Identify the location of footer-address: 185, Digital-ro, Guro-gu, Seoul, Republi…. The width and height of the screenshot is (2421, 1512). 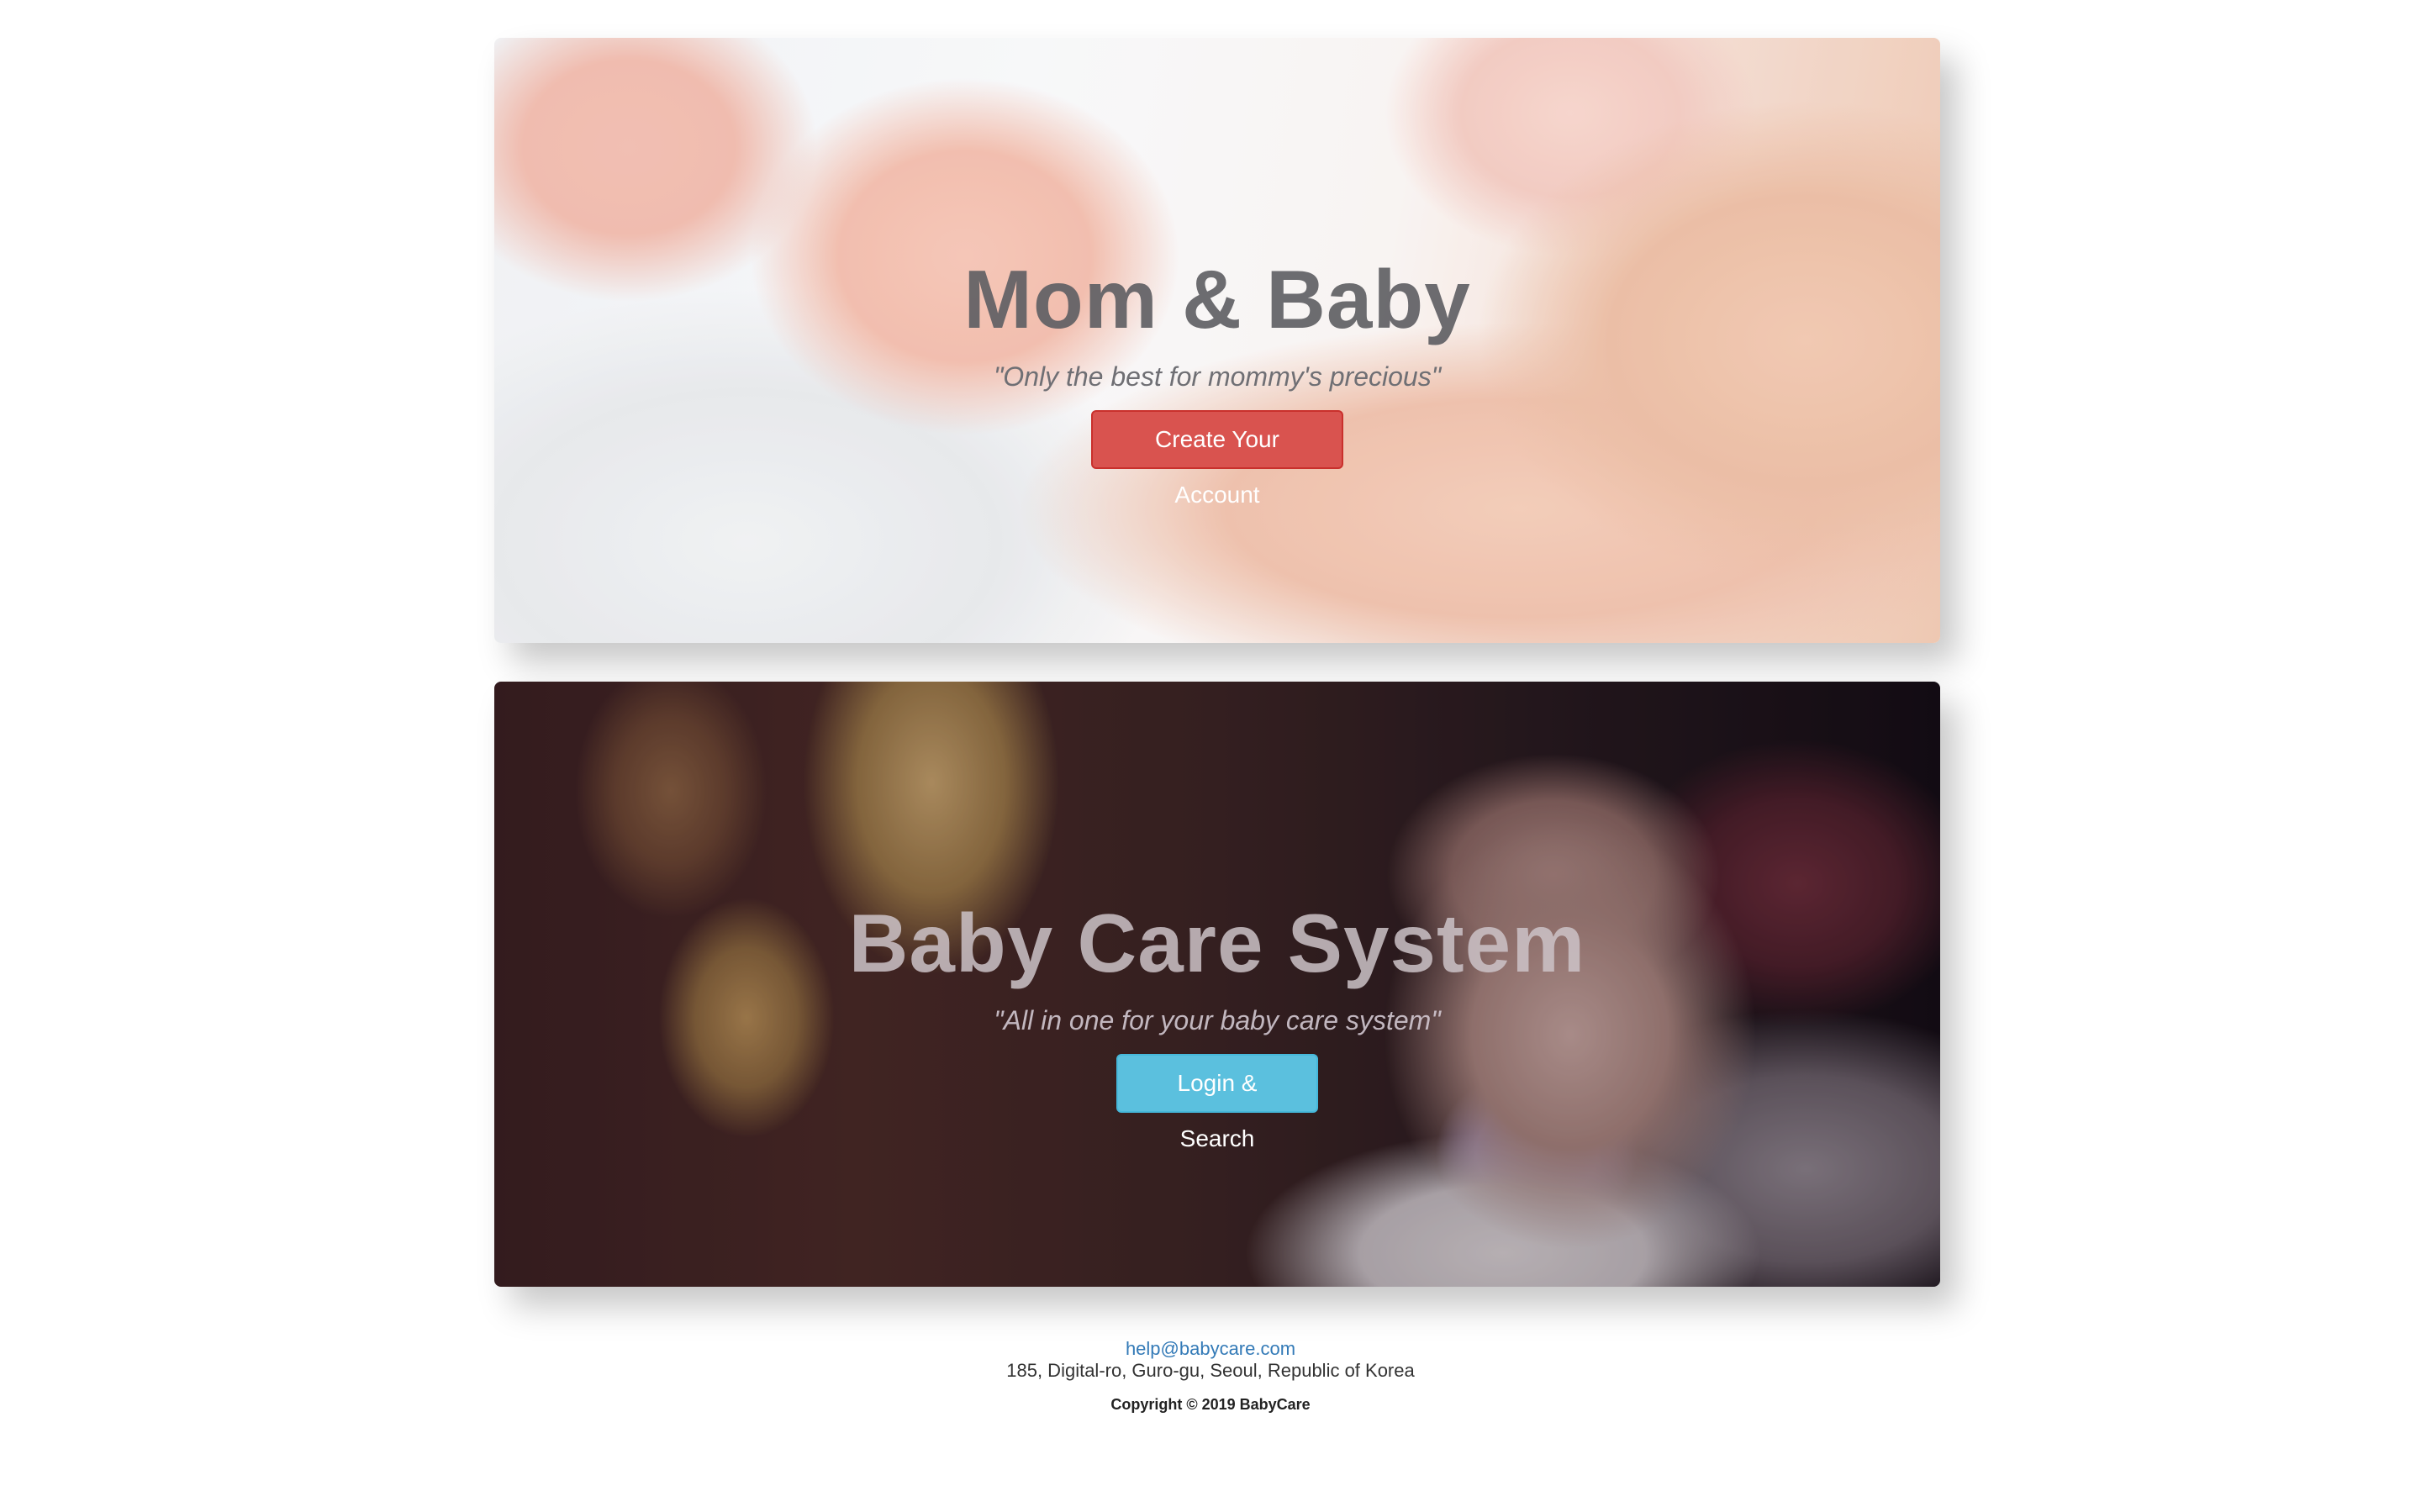
(1210, 1370).